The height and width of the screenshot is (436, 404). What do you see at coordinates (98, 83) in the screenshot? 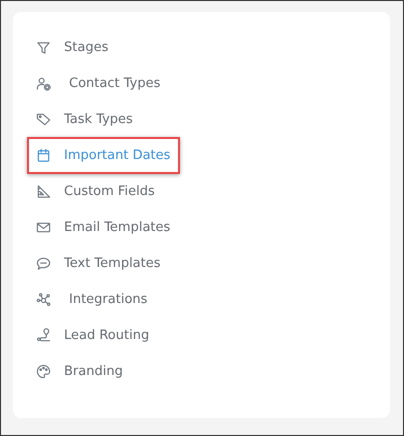
I see `sidebar-item: Contact Types` at bounding box center [98, 83].